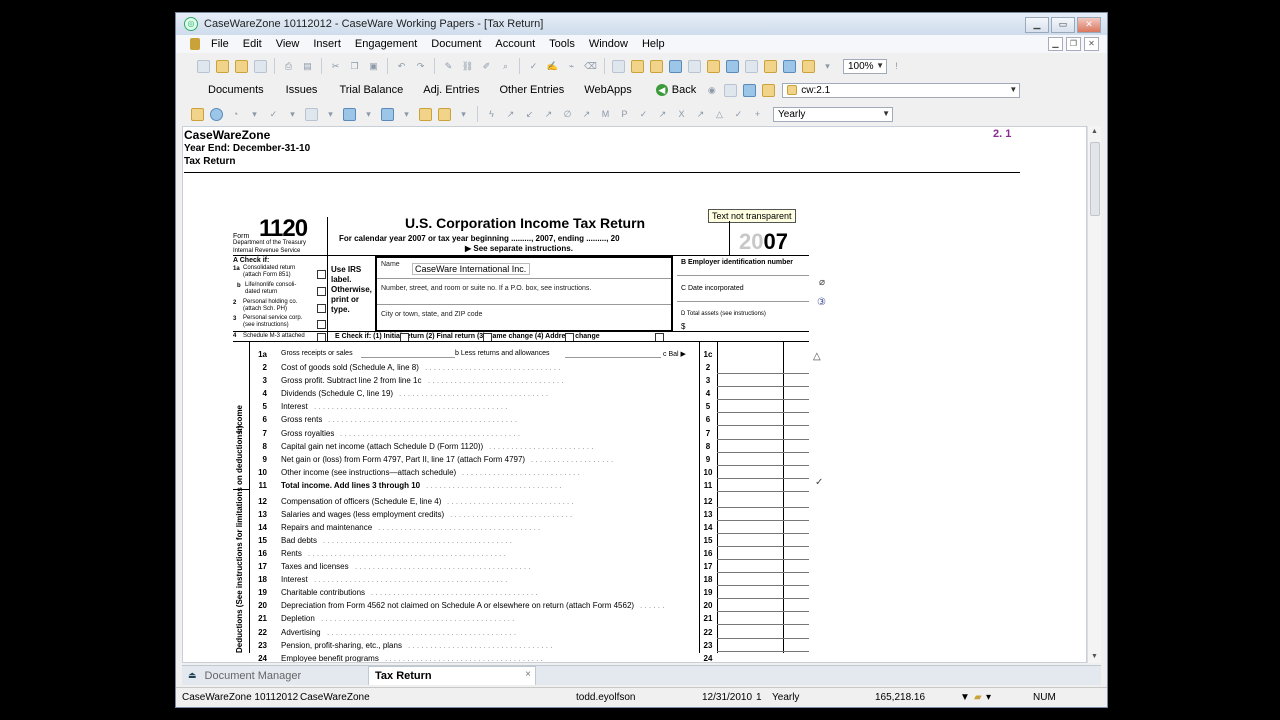 The image size is (1280, 720). What do you see at coordinates (260, 66) in the screenshot?
I see `save-icon` at bounding box center [260, 66].